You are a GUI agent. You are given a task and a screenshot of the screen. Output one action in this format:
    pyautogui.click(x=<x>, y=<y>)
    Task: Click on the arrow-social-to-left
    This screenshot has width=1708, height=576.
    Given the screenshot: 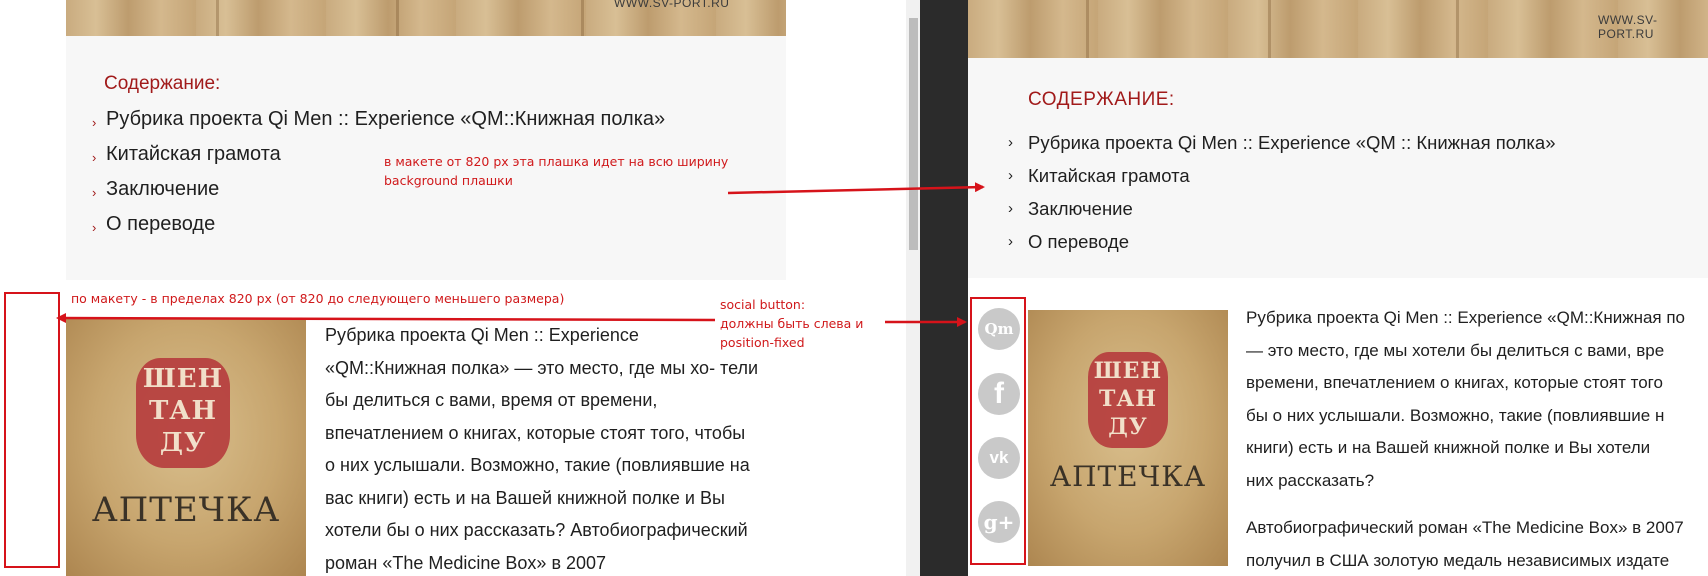 What is the action you would take?
    pyautogui.click(x=386, y=318)
    